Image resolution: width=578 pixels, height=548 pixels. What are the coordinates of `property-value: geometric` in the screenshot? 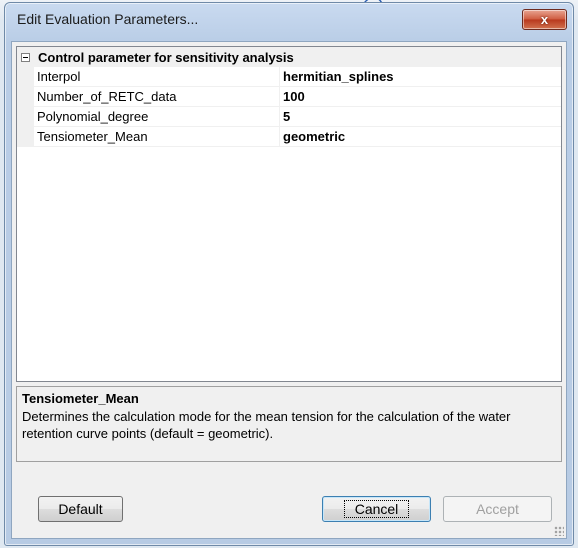 It's located at (312, 136).